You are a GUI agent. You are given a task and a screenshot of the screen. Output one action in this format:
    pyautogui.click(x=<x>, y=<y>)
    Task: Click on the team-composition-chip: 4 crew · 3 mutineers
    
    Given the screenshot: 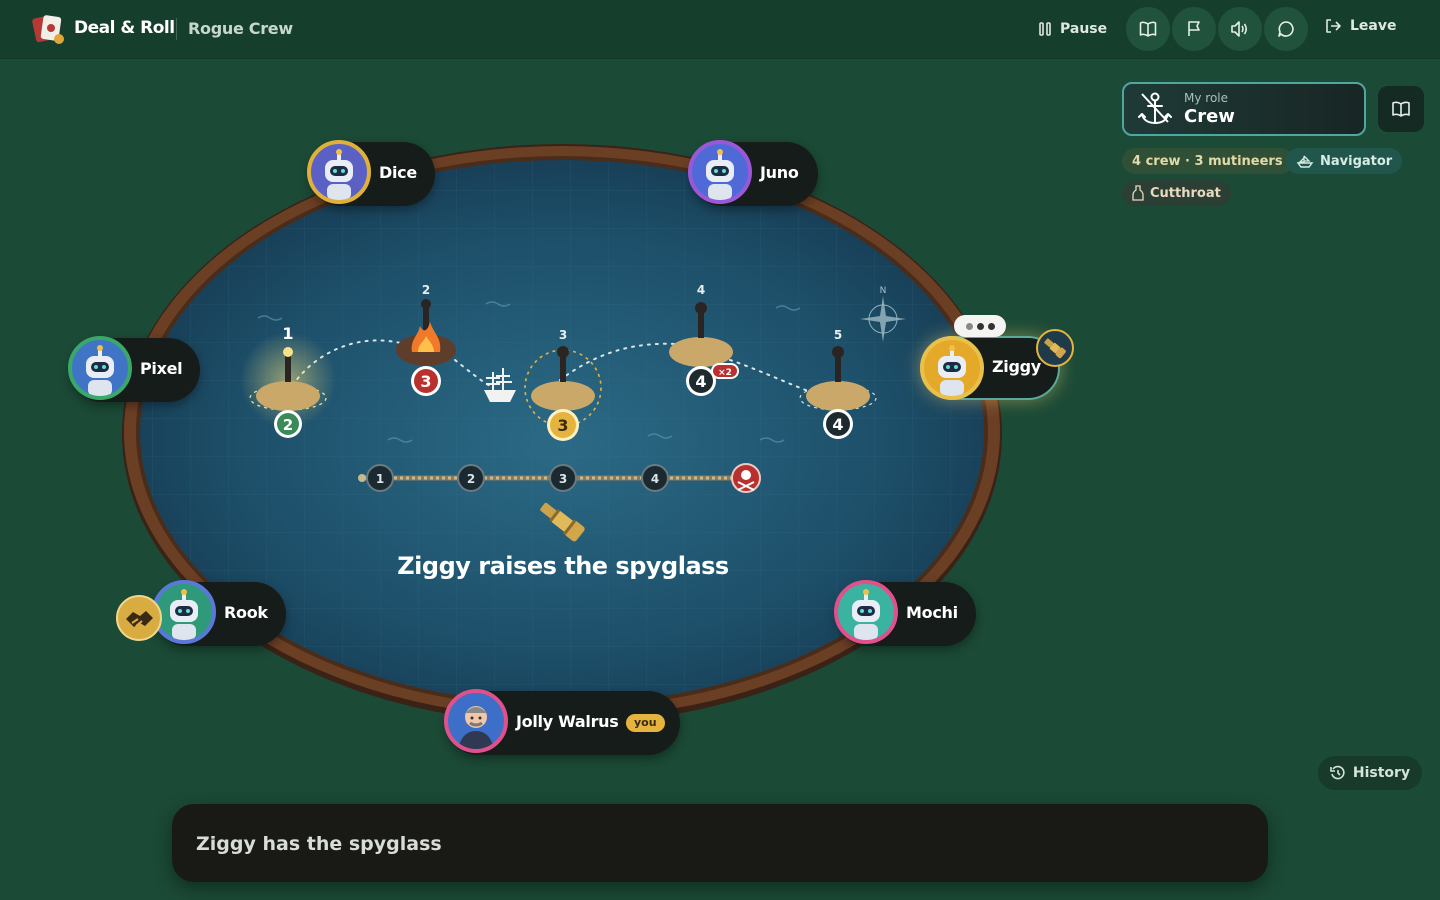 What is the action you would take?
    pyautogui.click(x=1207, y=161)
    